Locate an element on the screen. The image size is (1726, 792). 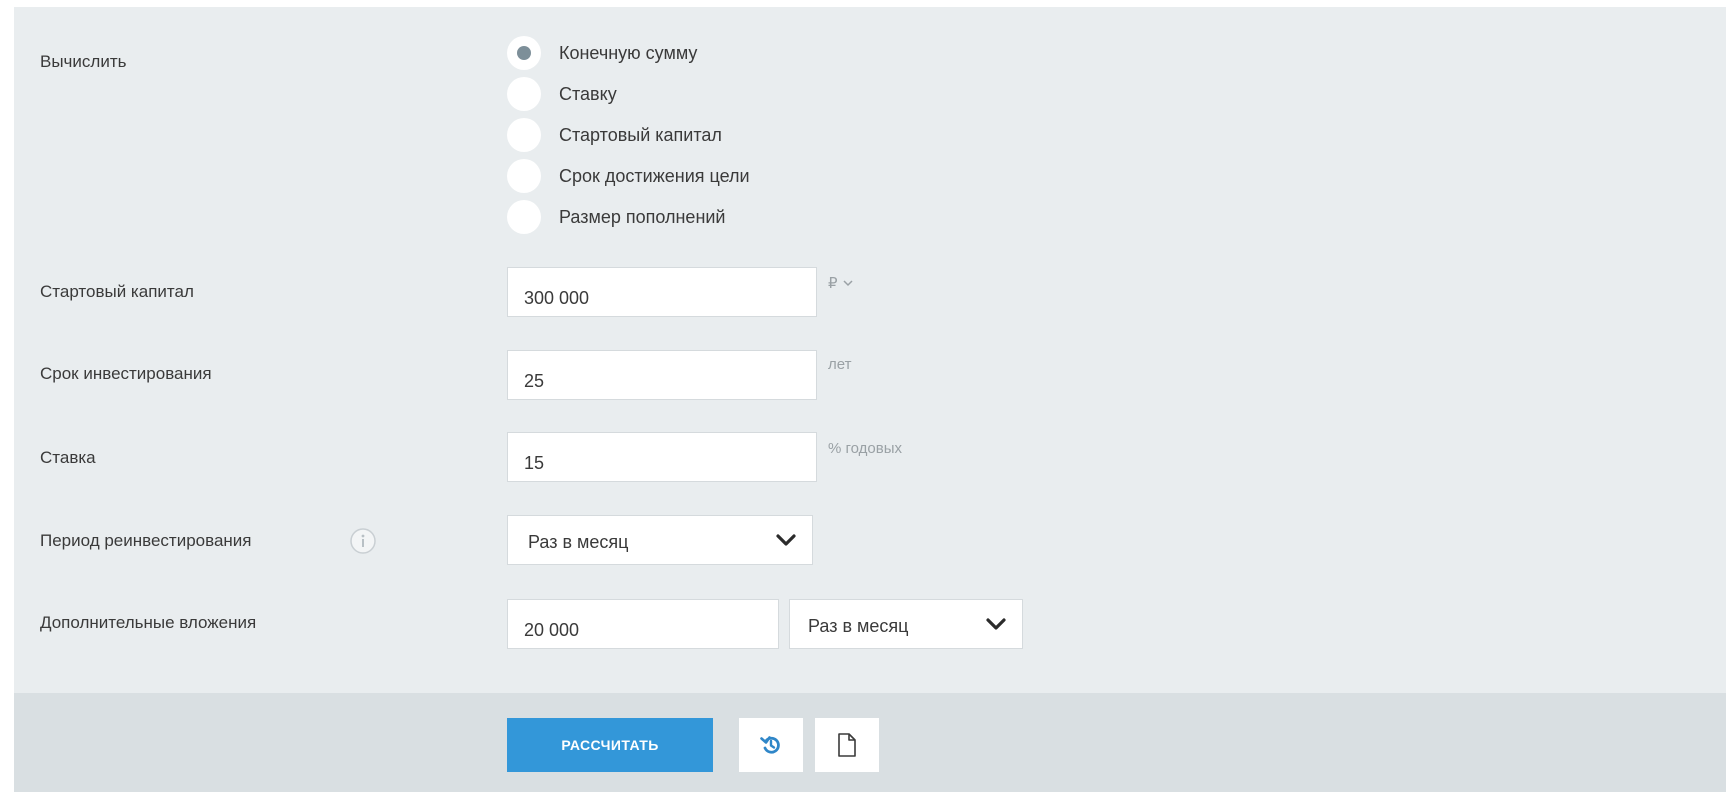
document-button is located at coordinates (847, 745).